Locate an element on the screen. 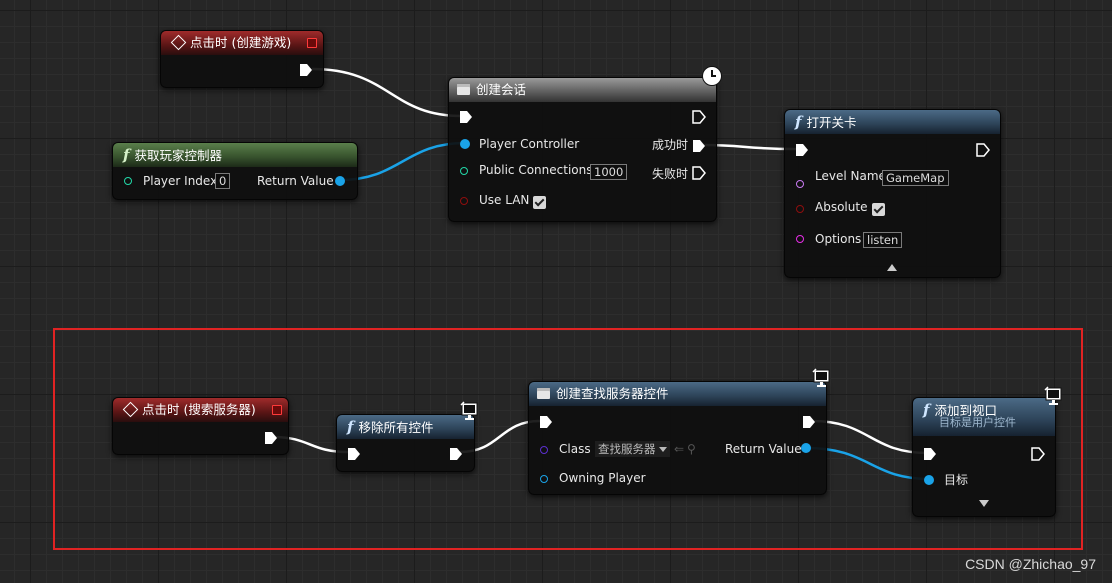 Image resolution: width=1112 pixels, height=583 pixels. player-controller-label: Player Controller is located at coordinates (529, 144).